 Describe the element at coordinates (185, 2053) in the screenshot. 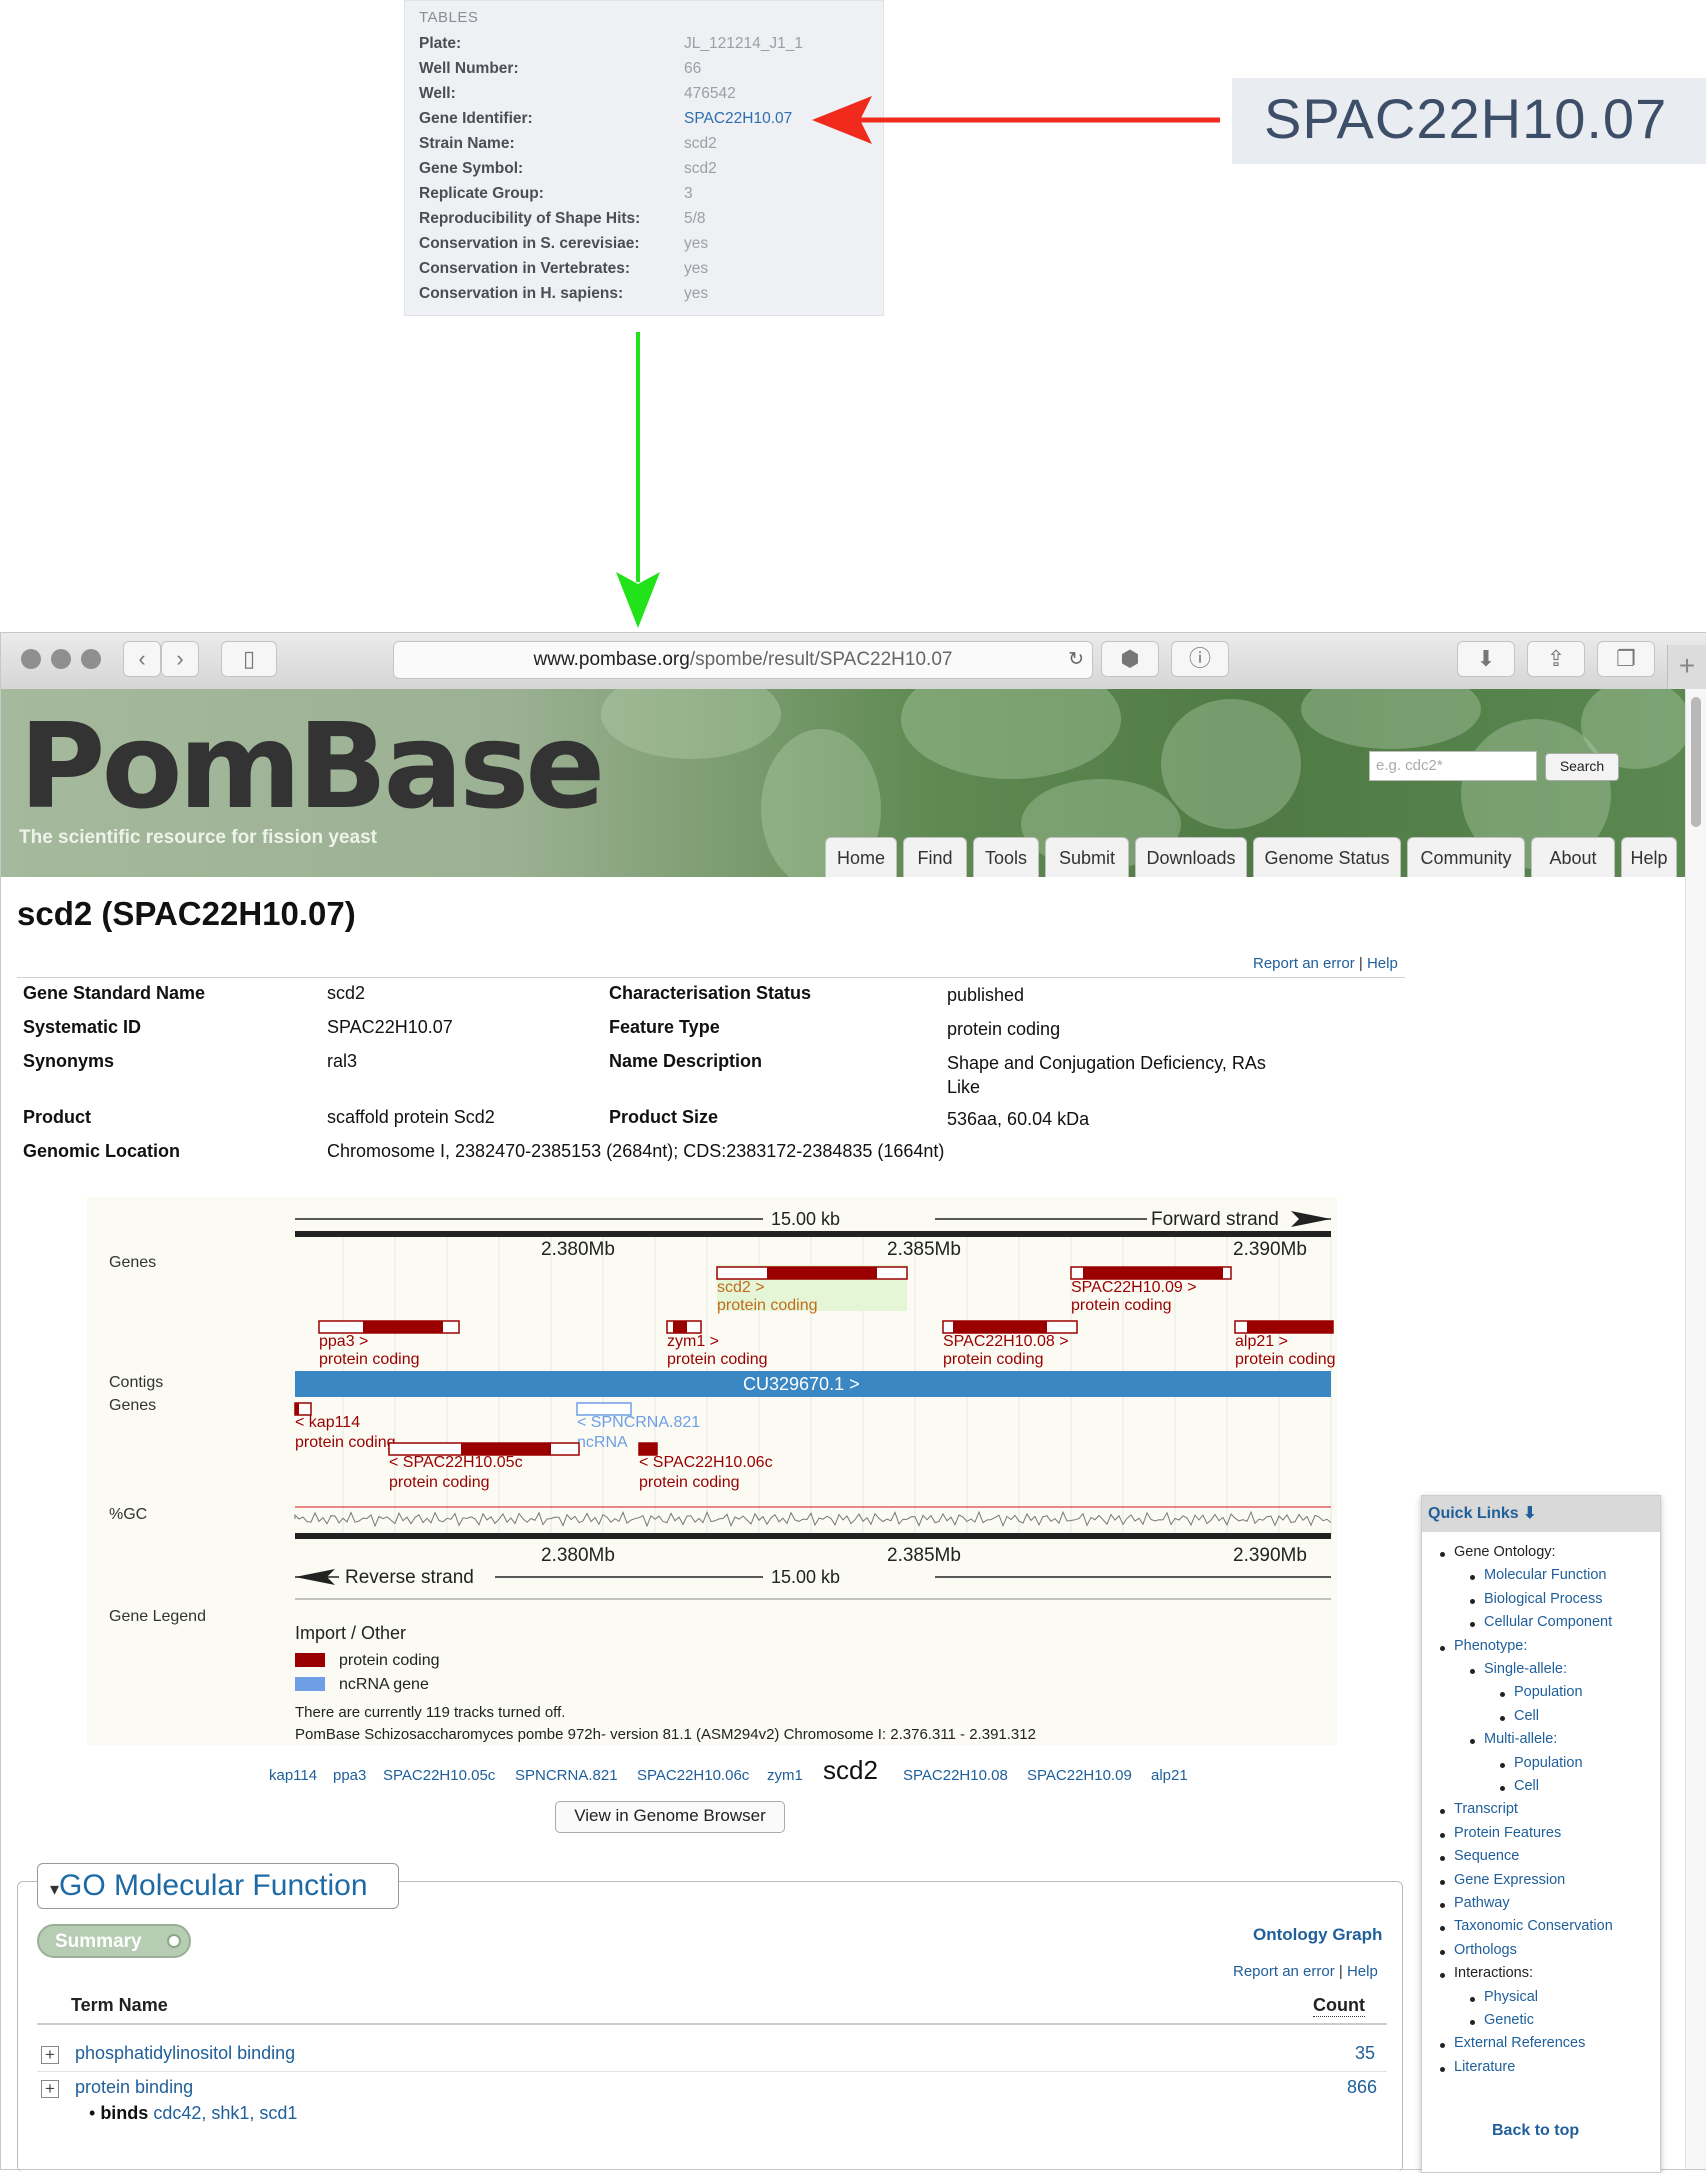

I see `go-term-link: phosphatidylinositol binding` at that location.